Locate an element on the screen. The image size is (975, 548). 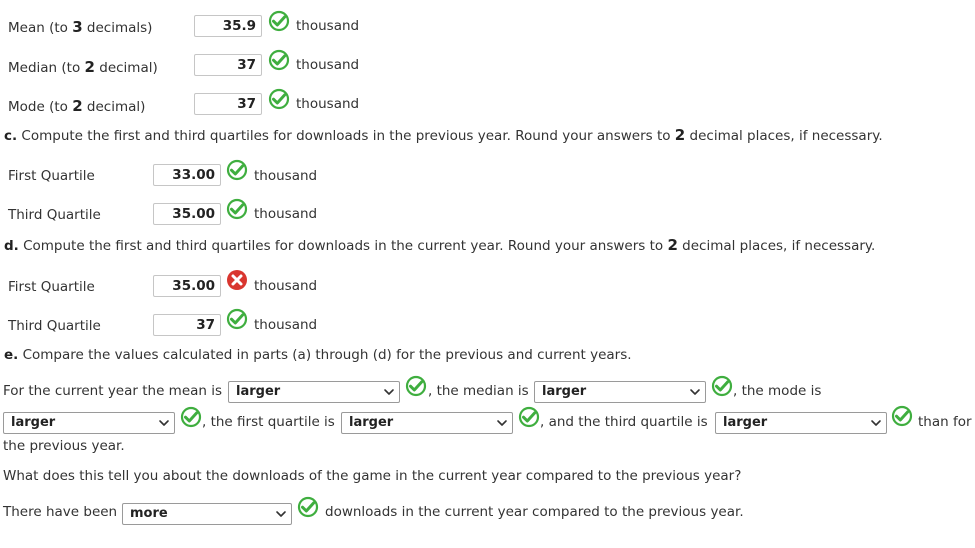
mode-compare-select: larger is located at coordinates (89, 423).